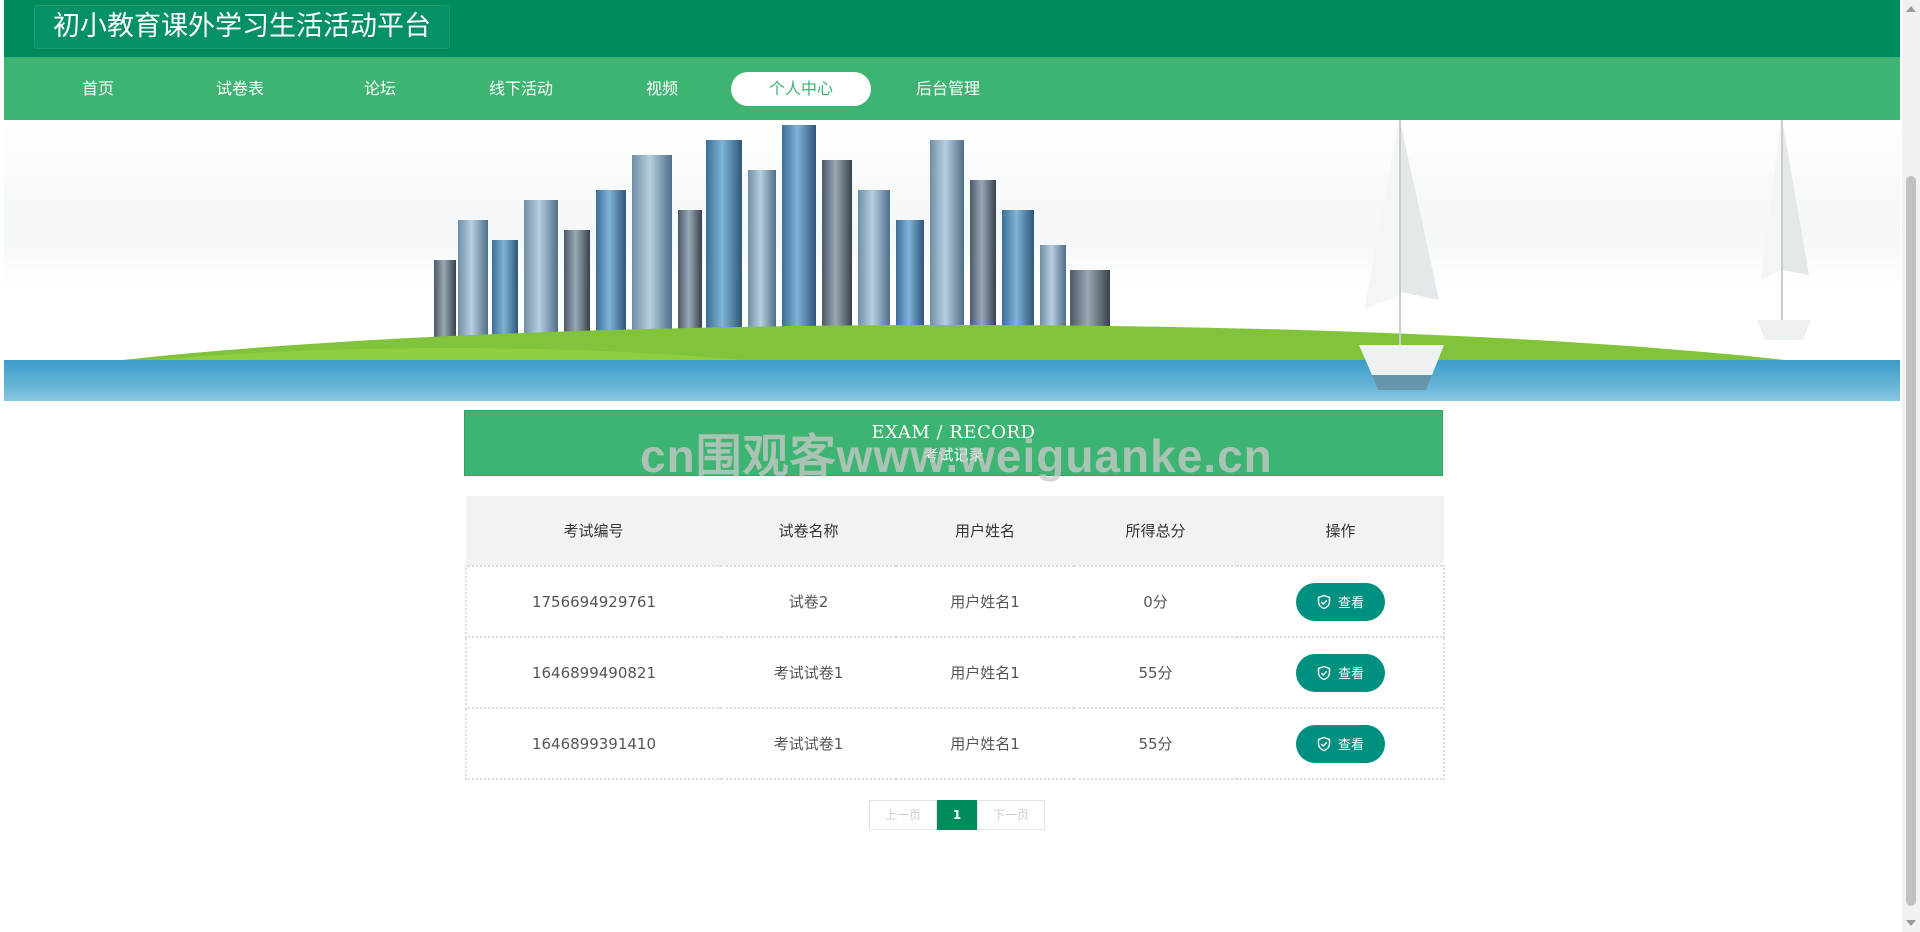 This screenshot has width=1920, height=932. What do you see at coordinates (808, 531) in the screenshot?
I see `column-header-paper-name: 试卷名称` at bounding box center [808, 531].